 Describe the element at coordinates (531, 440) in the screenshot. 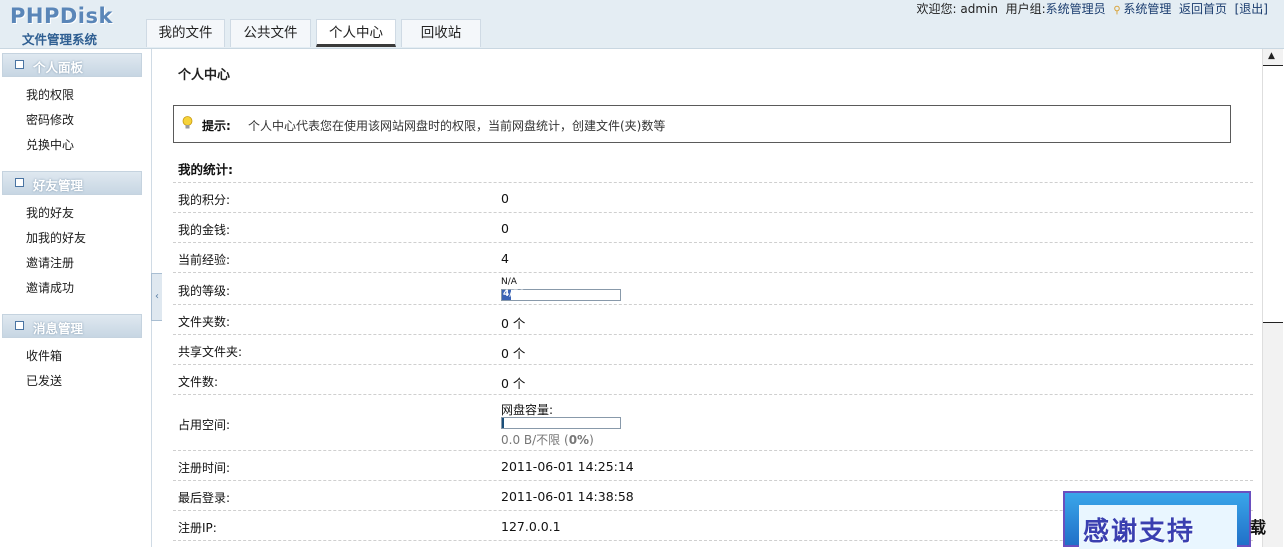

I see `space-usage-text: 0.0 B/不限` at that location.